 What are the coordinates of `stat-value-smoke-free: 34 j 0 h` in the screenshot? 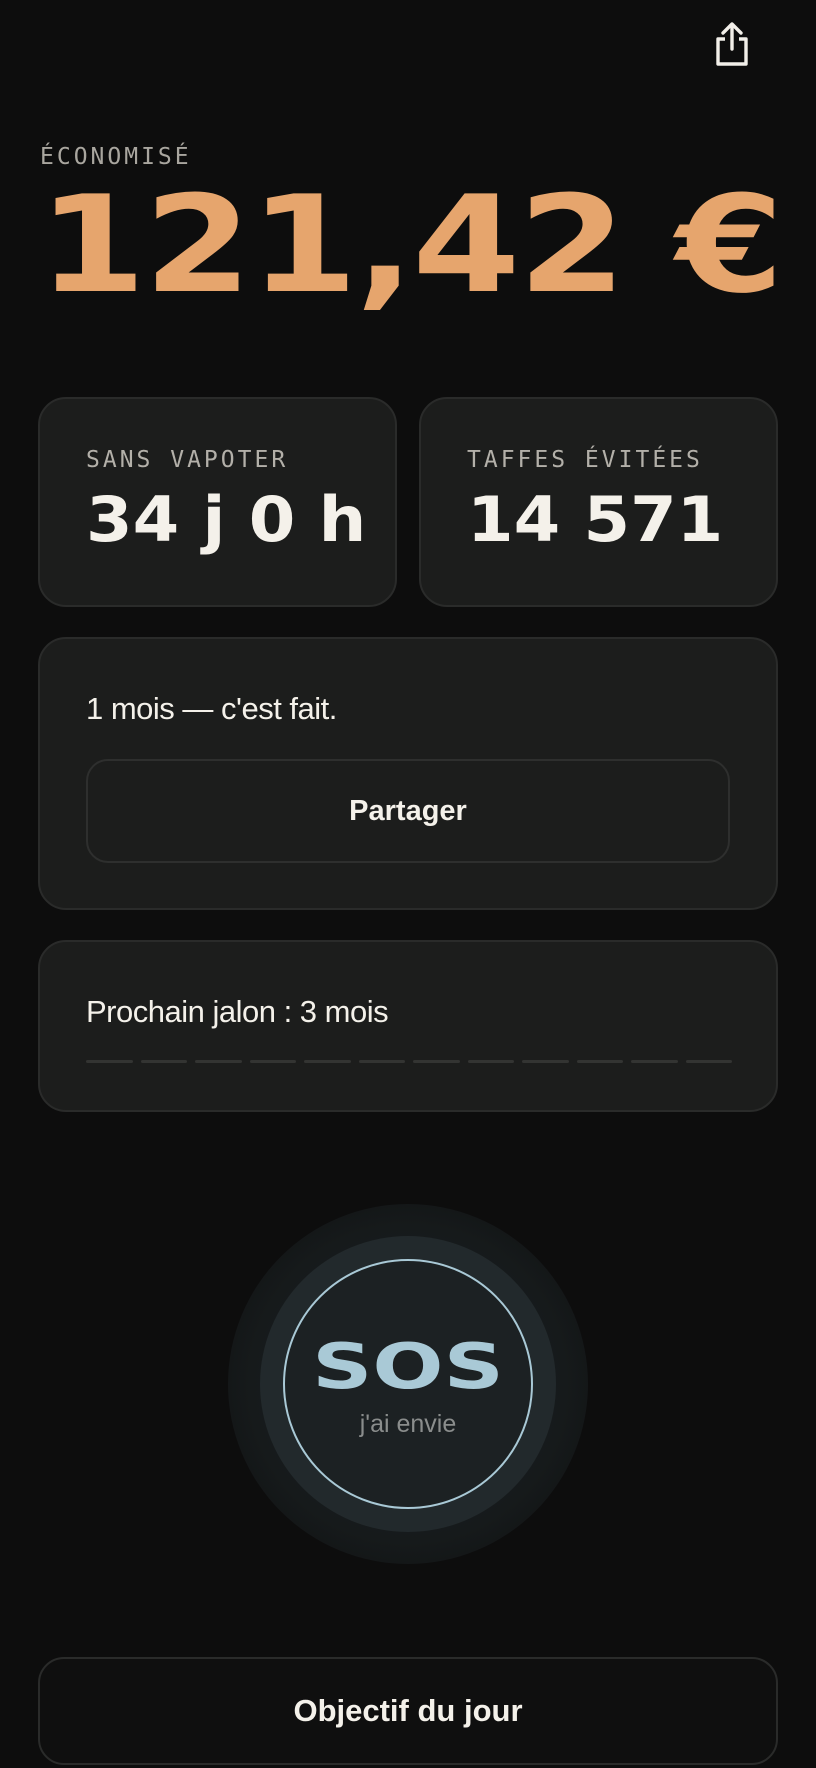 It's located at (226, 519).